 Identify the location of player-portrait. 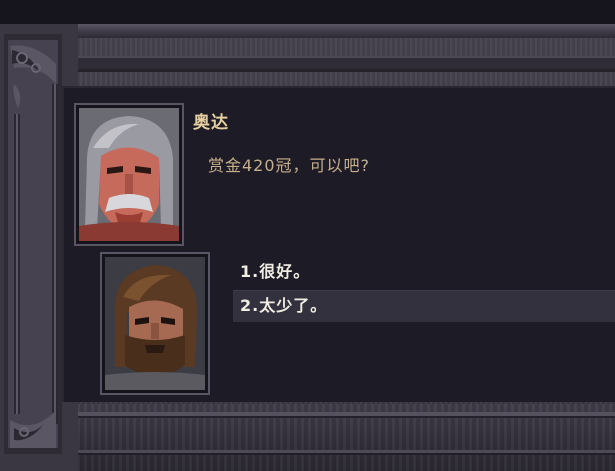
(155, 323).